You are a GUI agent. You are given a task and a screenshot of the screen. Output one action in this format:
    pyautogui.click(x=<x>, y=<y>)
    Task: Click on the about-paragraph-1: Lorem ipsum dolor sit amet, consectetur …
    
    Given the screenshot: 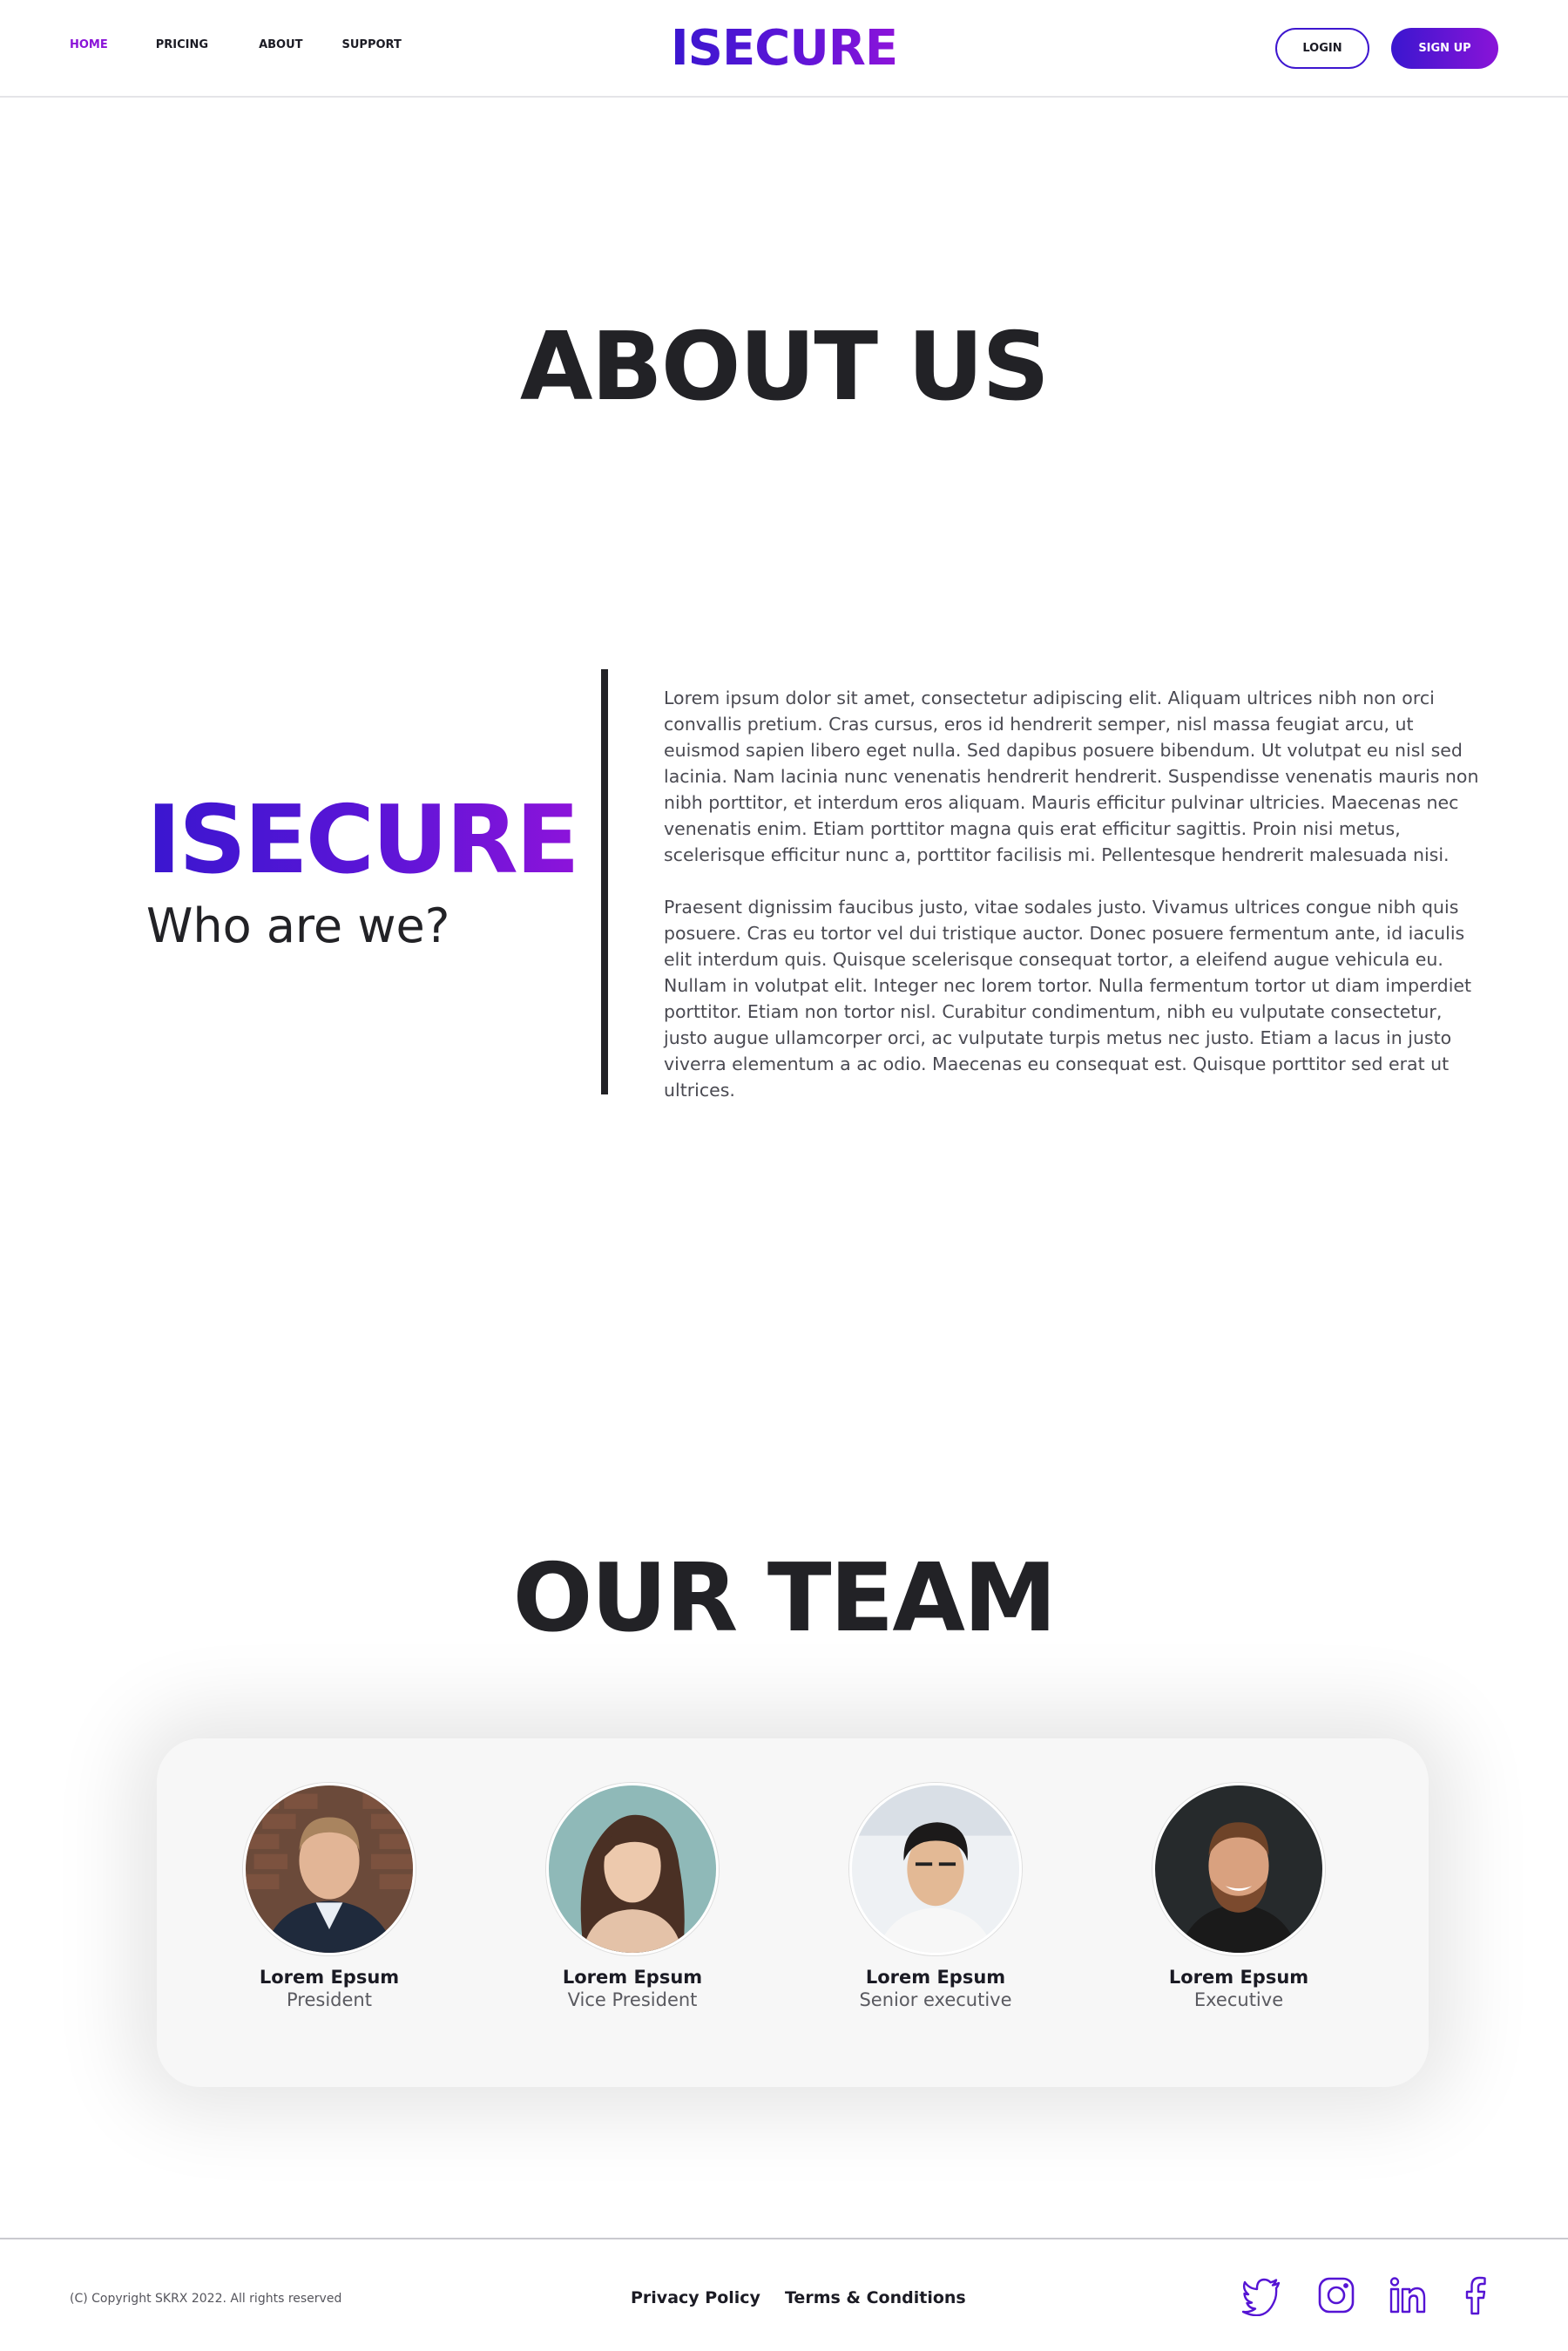 What is the action you would take?
    pyautogui.click(x=1071, y=776)
    